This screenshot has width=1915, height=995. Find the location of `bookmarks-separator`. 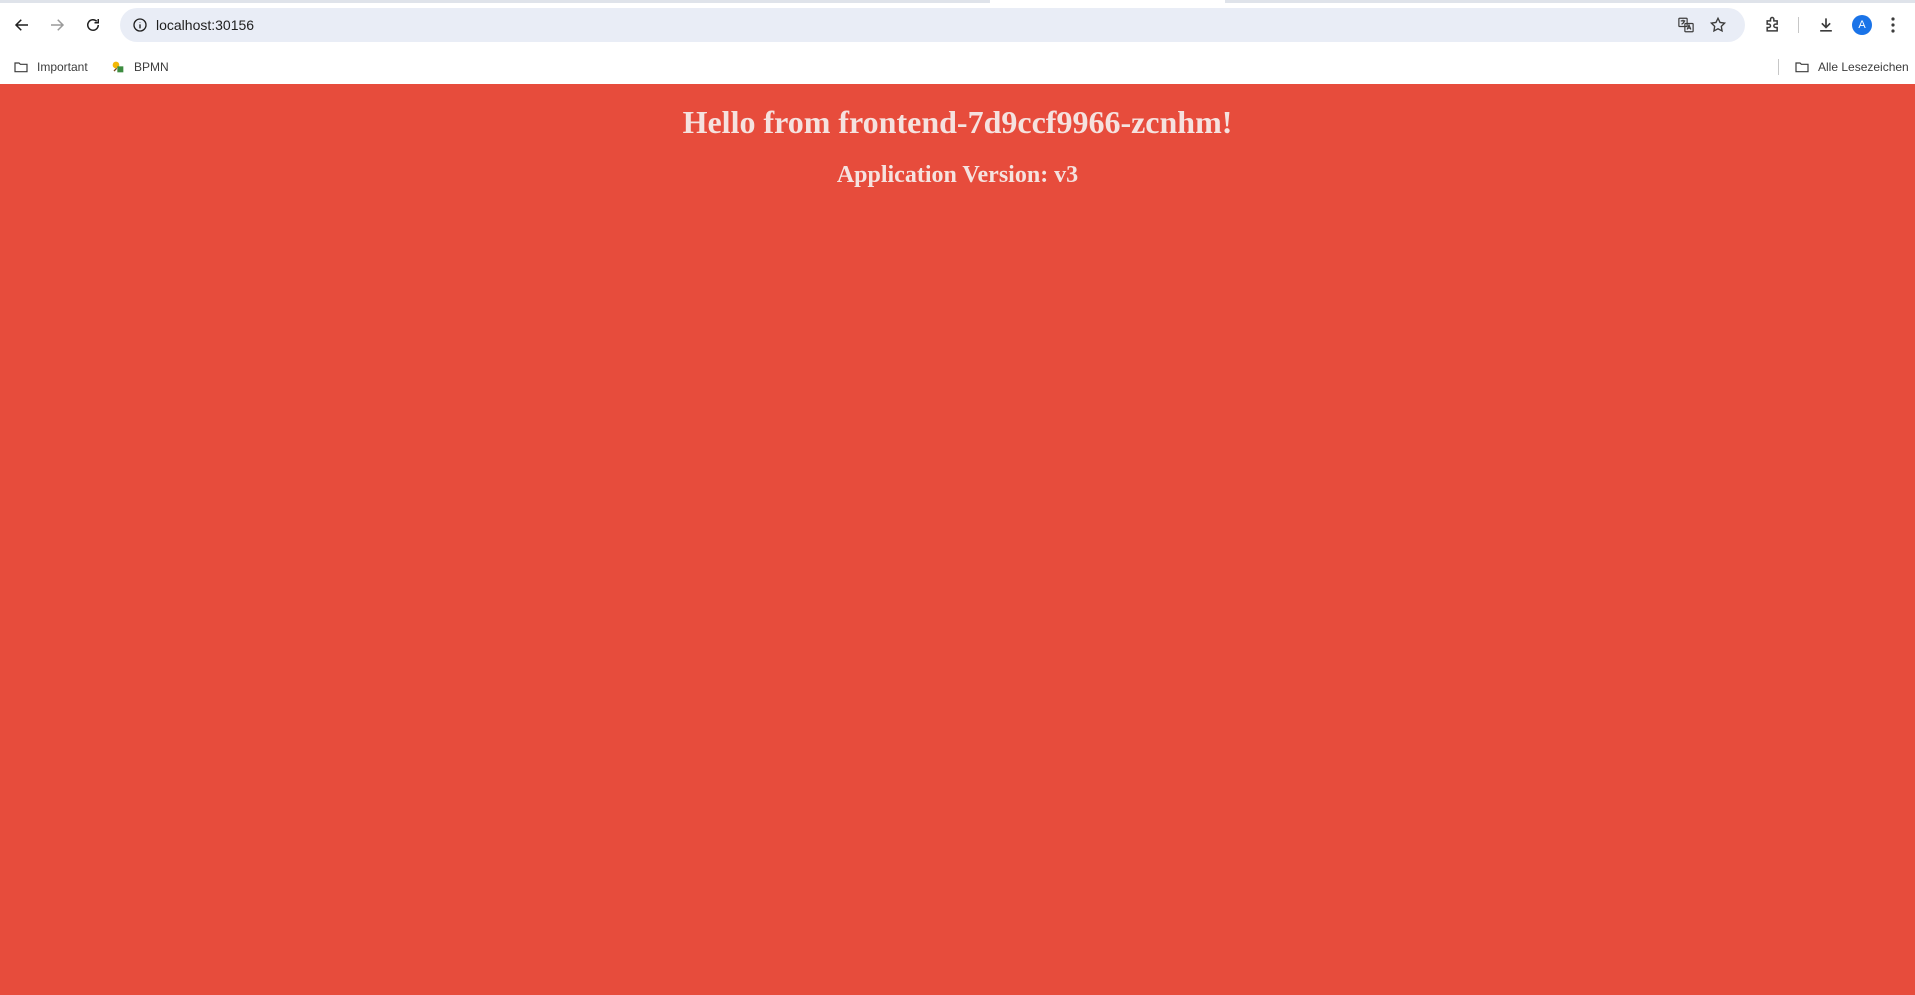

bookmarks-separator is located at coordinates (1778, 67).